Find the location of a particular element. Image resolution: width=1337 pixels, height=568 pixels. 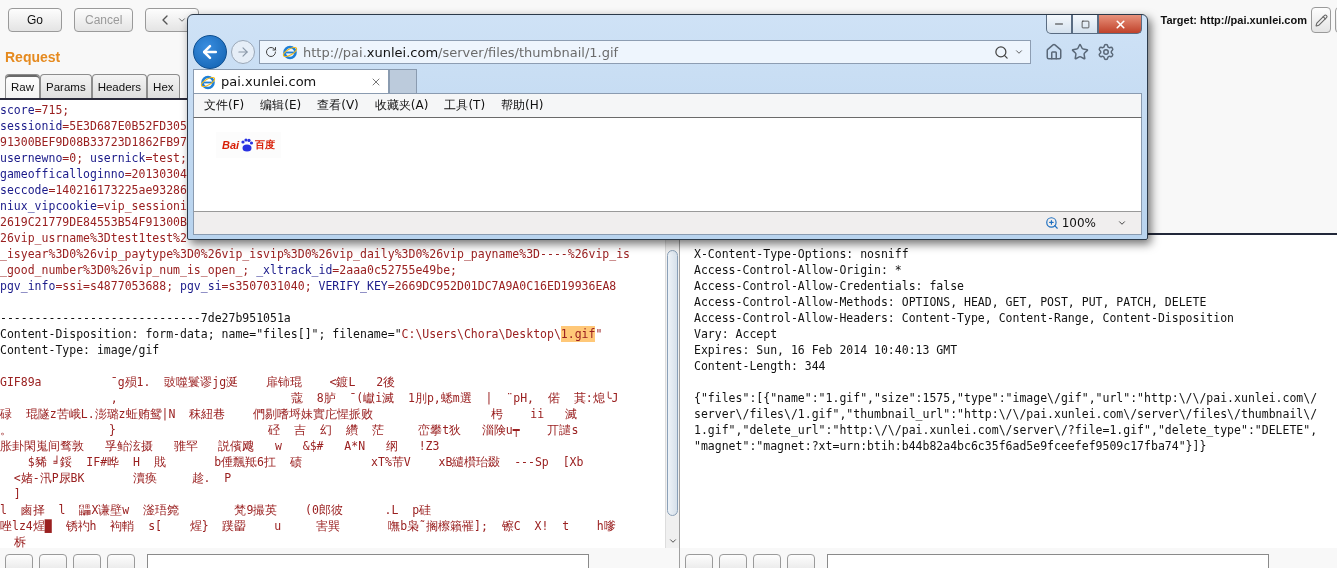

settings-icon is located at coordinates (1106, 52).